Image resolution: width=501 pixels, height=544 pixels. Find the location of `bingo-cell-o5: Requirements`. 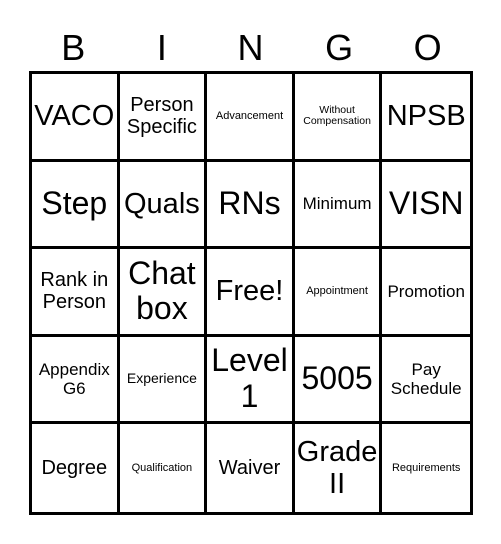

bingo-cell-o5: Requirements is located at coordinates (426, 468).